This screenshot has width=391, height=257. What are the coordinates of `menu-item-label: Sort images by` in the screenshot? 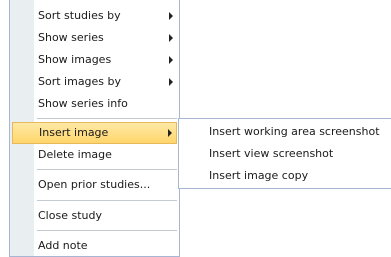 It's located at (80, 81).